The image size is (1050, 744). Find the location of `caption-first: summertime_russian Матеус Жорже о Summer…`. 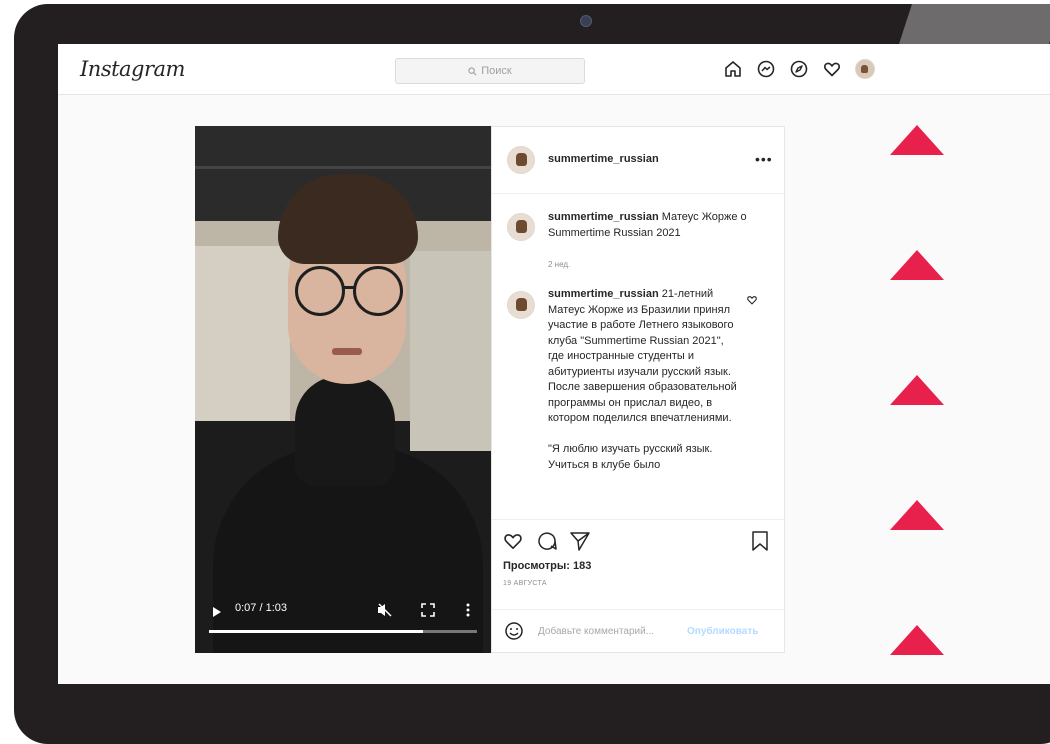

caption-first: summertime_russian Матеус Жорже о Summer… is located at coordinates (648, 225).